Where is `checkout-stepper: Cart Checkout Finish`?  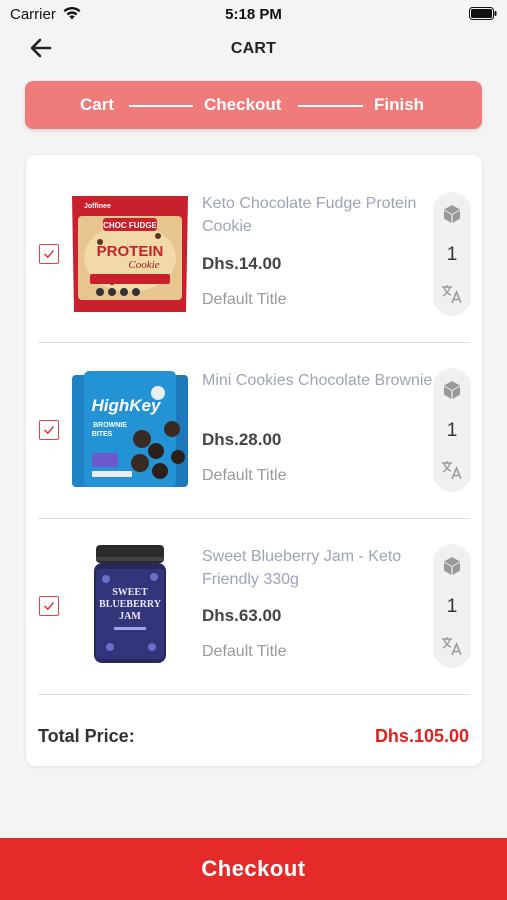 checkout-stepper: Cart Checkout Finish is located at coordinates (253, 105).